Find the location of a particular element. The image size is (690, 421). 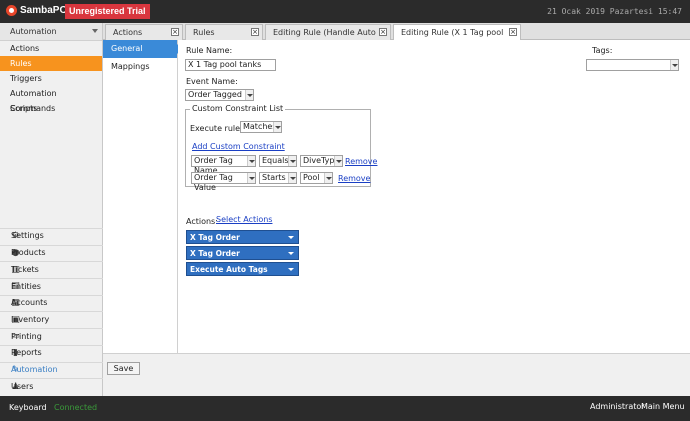

nav-inventory: ▣ Inventory is located at coordinates (51, 319).